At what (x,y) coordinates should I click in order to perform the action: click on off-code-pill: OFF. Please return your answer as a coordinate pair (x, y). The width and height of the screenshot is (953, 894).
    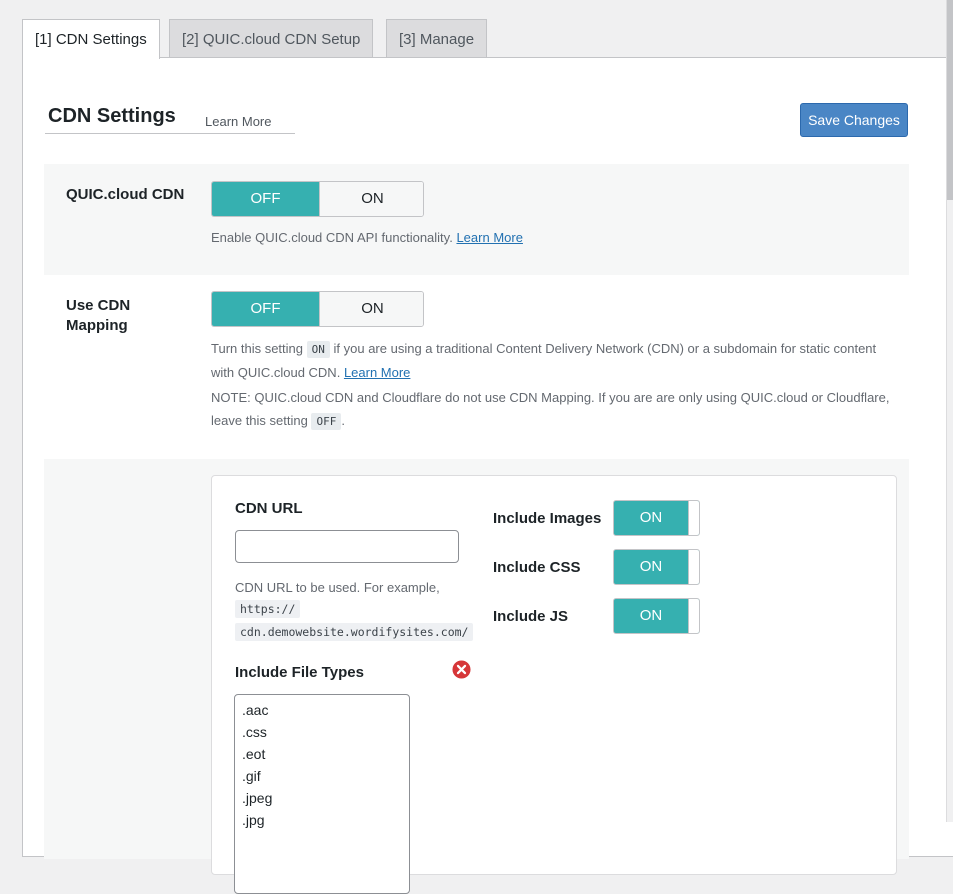
    Looking at the image, I should click on (326, 421).